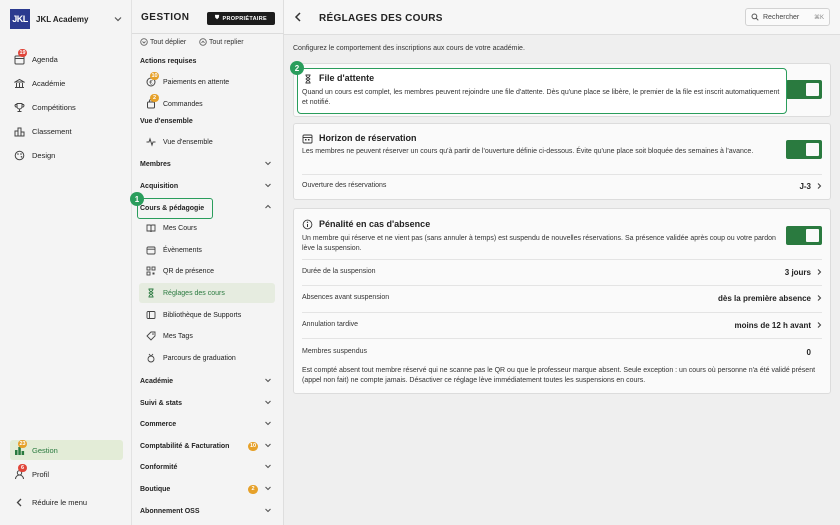 This screenshot has width=840, height=525. What do you see at coordinates (268, 208) in the screenshot?
I see `chevron-up-icon` at bounding box center [268, 208].